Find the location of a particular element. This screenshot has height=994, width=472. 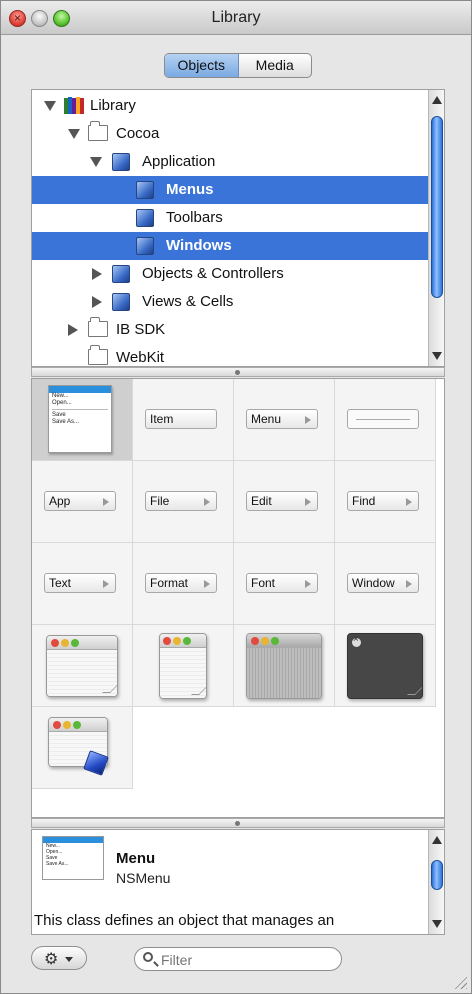

tree-item-cocoa: Cocoa is located at coordinates (233, 134).